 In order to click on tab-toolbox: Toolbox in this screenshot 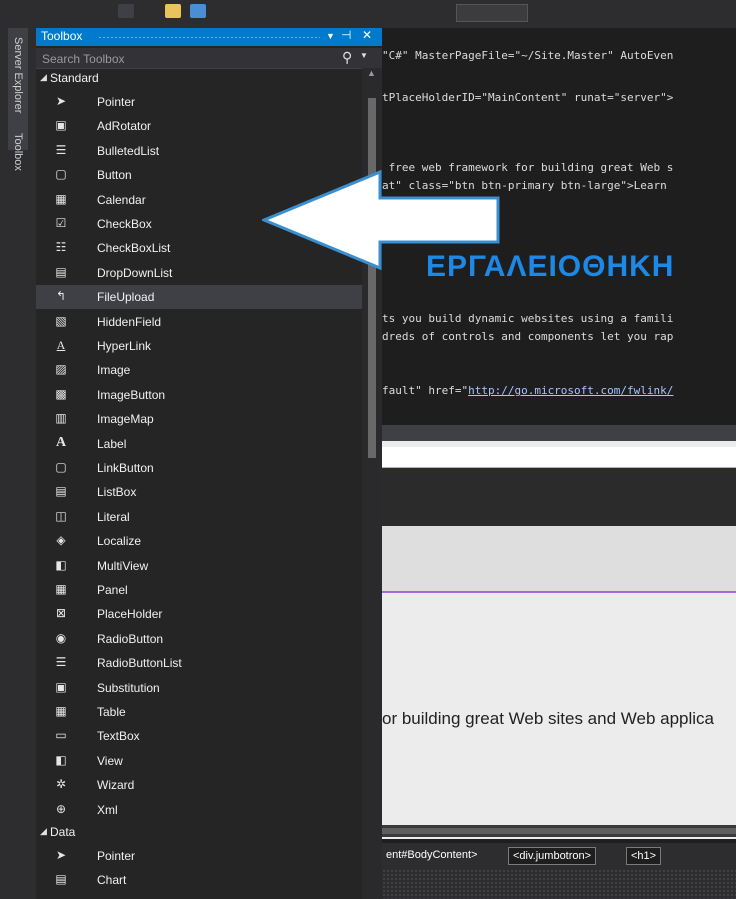, I will do `click(18, 152)`.